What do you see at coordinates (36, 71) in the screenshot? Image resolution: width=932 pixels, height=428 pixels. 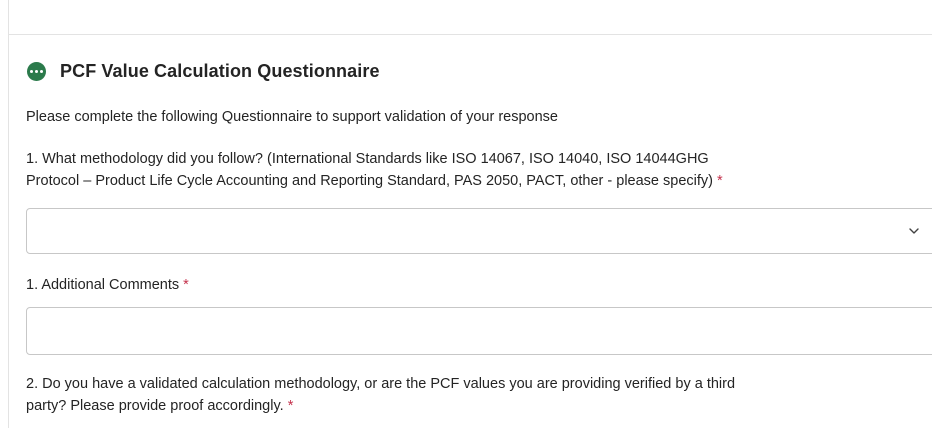 I see `more-horizontal-icon` at bounding box center [36, 71].